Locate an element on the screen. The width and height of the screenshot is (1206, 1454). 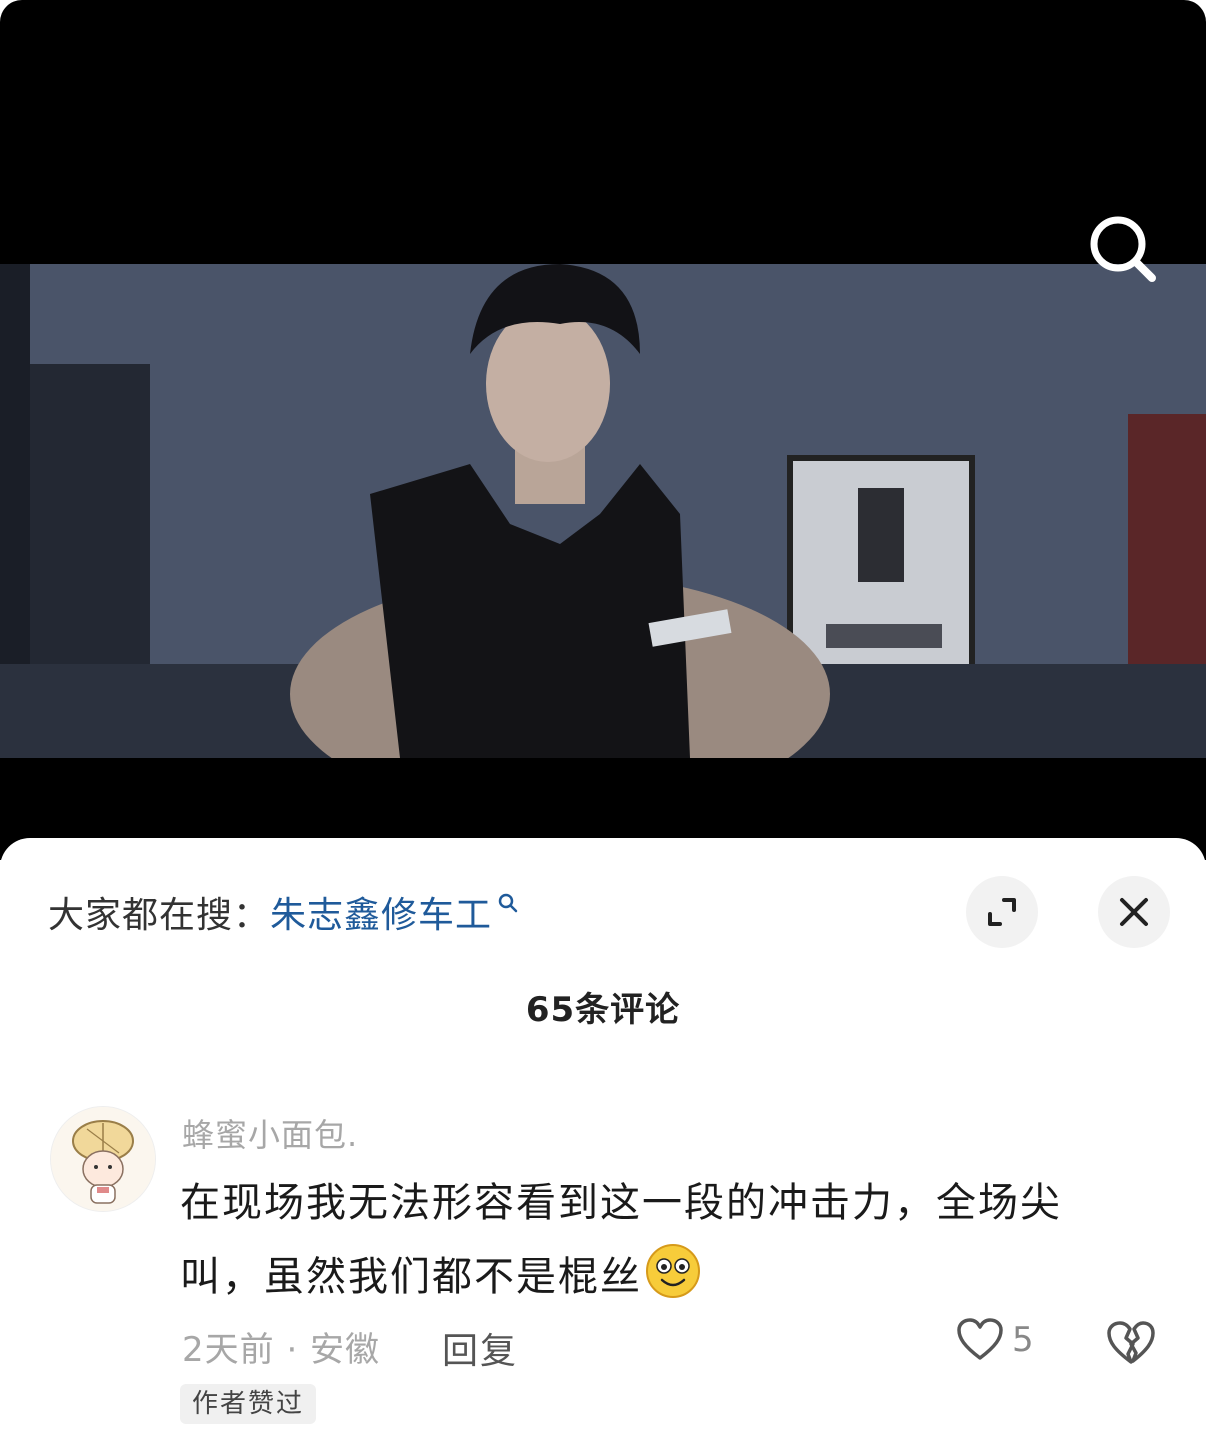
like-count: 5 is located at coordinates (1023, 1340).